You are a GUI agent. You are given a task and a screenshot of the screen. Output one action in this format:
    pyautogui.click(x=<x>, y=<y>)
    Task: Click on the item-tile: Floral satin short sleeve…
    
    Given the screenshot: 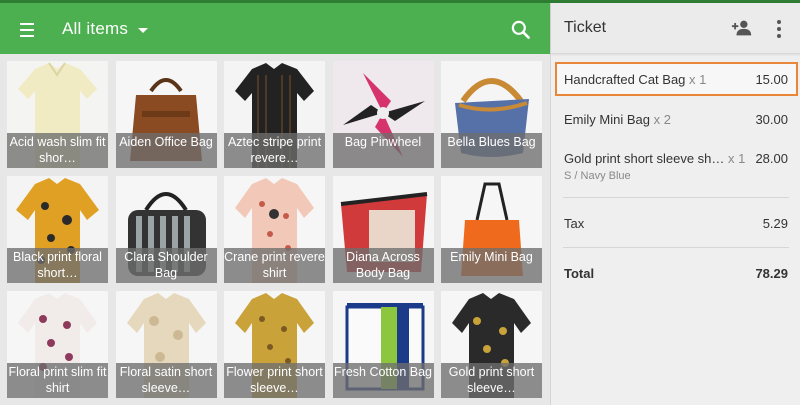 What is the action you would take?
    pyautogui.click(x=166, y=344)
    